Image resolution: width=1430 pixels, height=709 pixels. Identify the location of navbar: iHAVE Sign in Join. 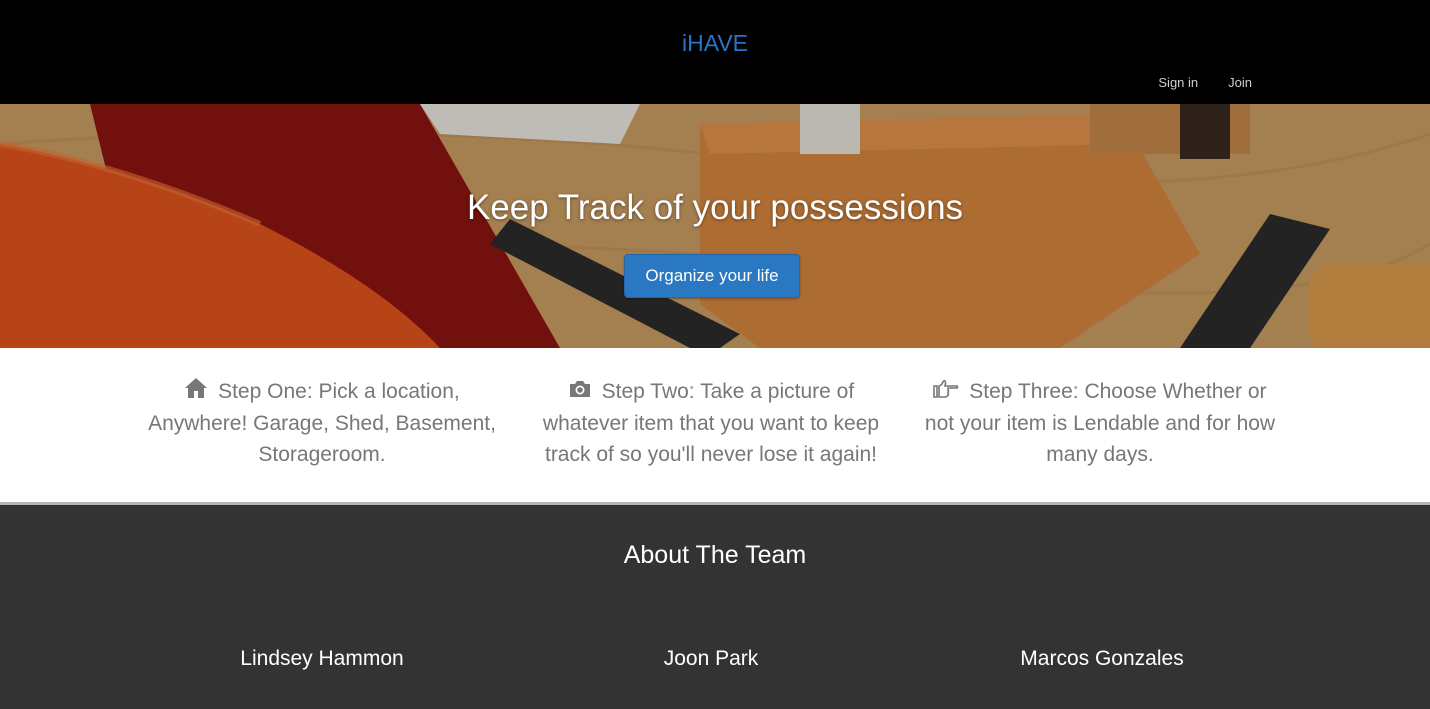
(715, 52).